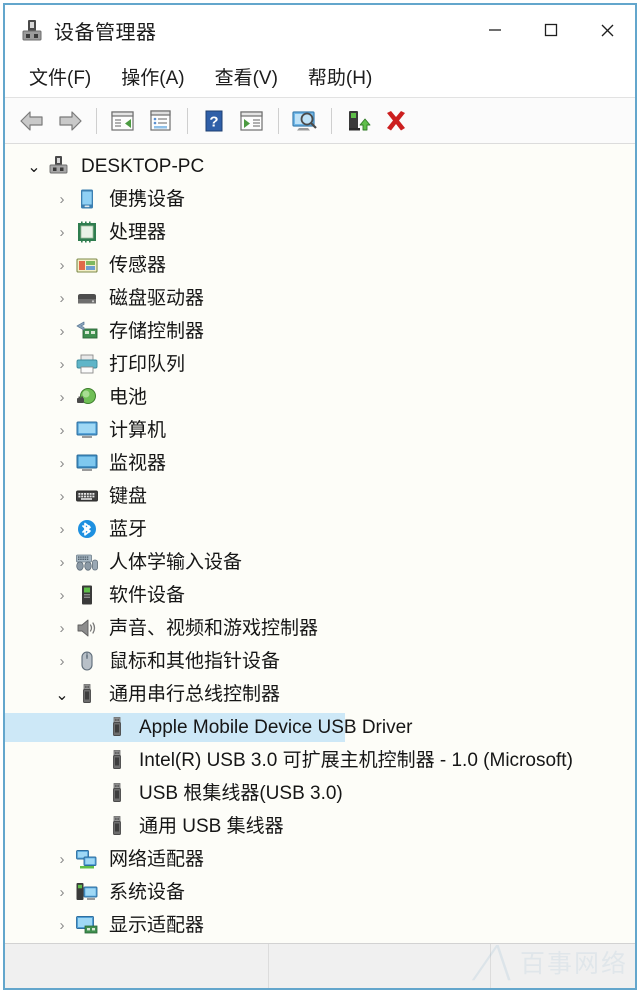  I want to click on tree-node-monitors: › 监视器, so click(320, 463).